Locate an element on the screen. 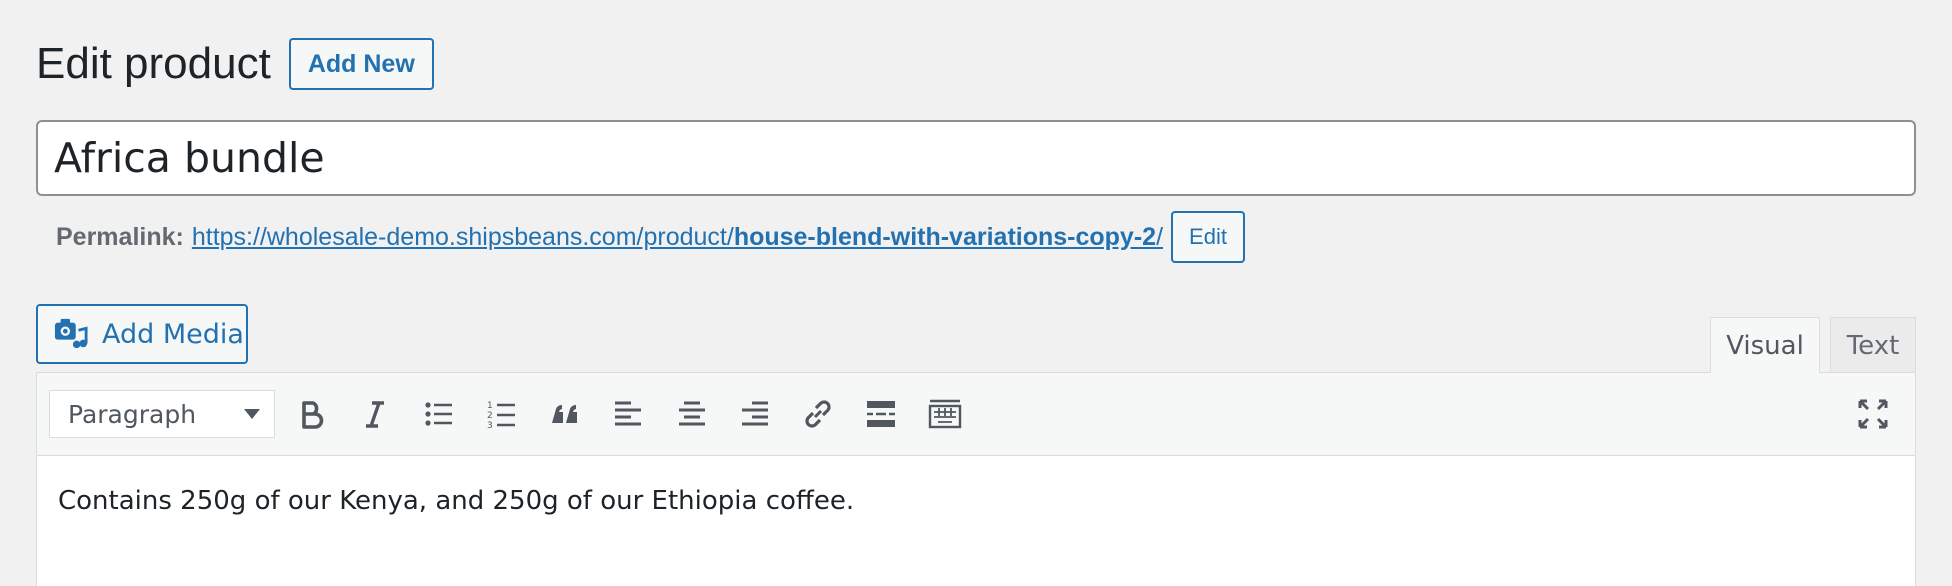  page-heading-row: Edit product Add New is located at coordinates (235, 64).